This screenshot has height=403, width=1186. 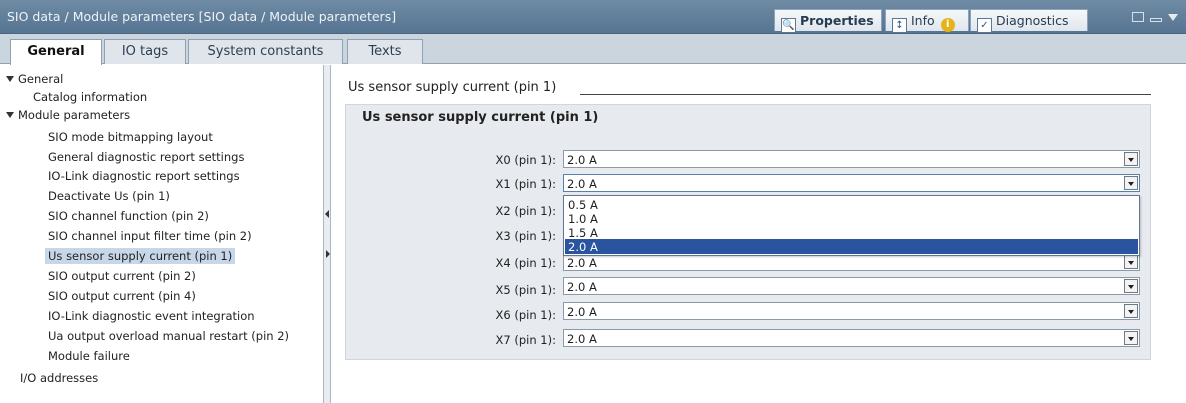 What do you see at coordinates (161, 176) in the screenshot?
I see `tree-item-iolink-diagnostic-report: IO-Link diagnostic report settings` at bounding box center [161, 176].